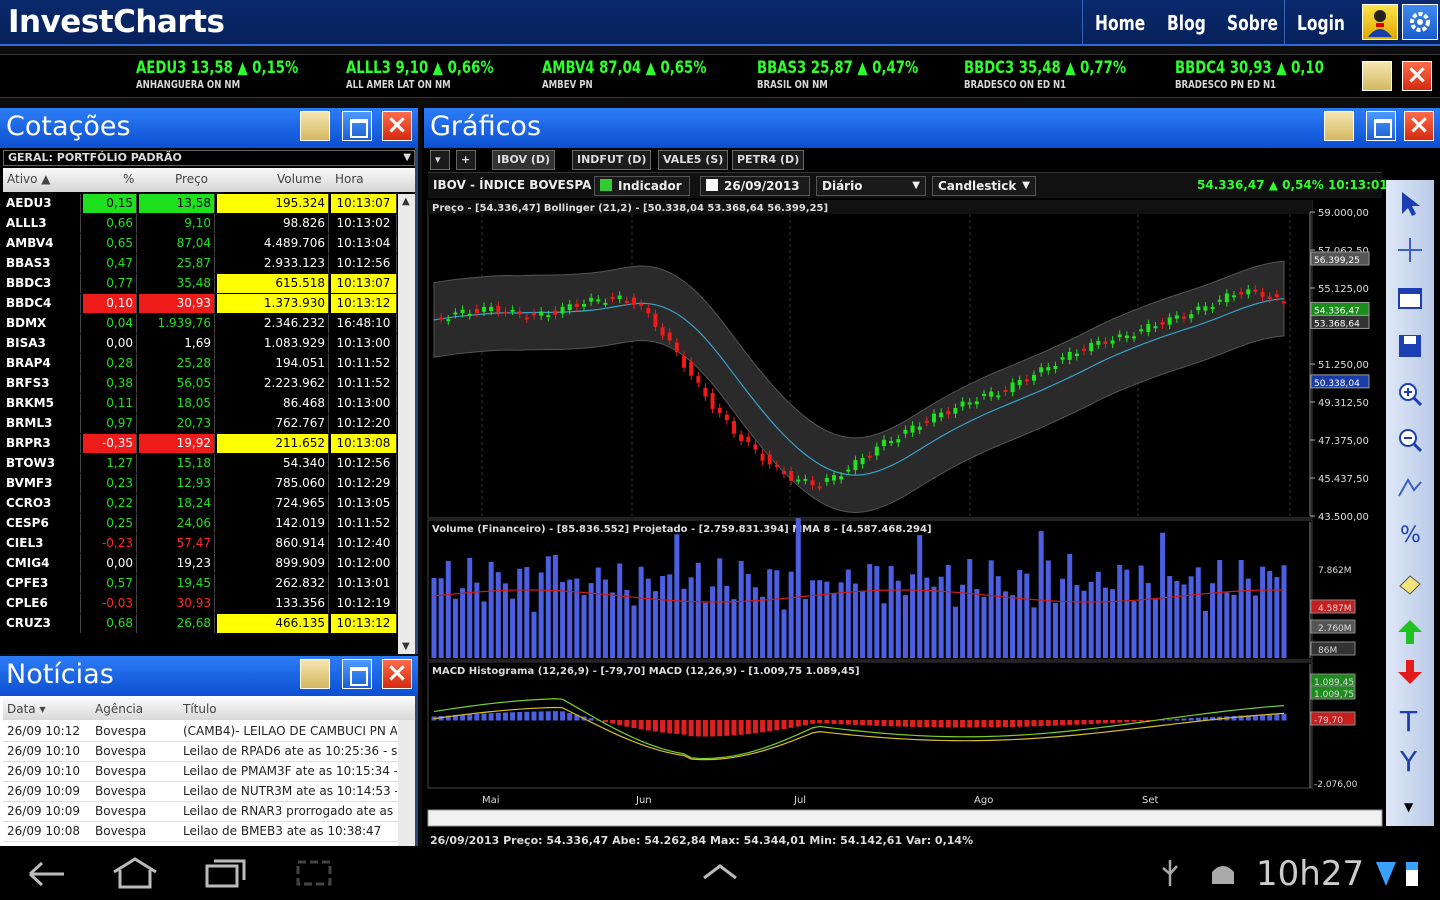 The image size is (1440, 900). What do you see at coordinates (200, 223) in the screenshot?
I see `table-row: ALLL3 0,66 9,10 98.826 10:13:02` at bounding box center [200, 223].